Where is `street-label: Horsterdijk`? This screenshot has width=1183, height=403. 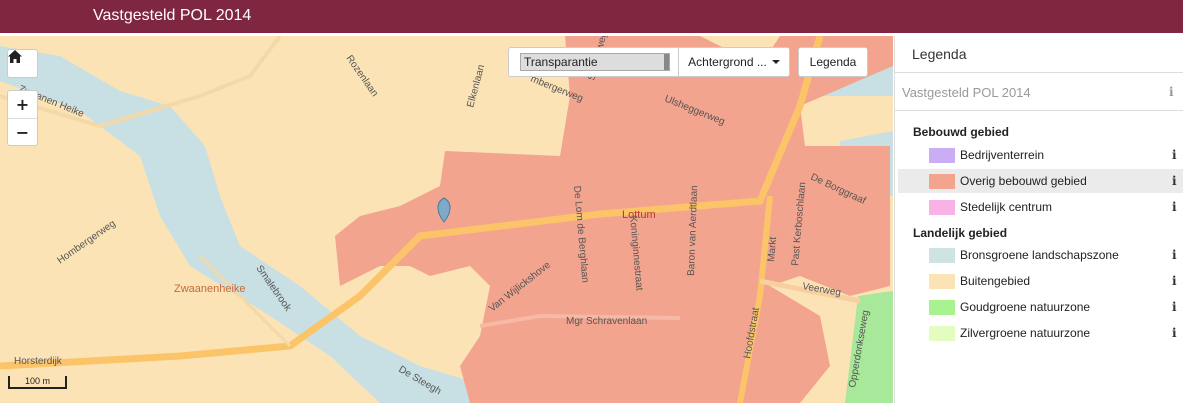
street-label: Horsterdijk is located at coordinates (38, 361).